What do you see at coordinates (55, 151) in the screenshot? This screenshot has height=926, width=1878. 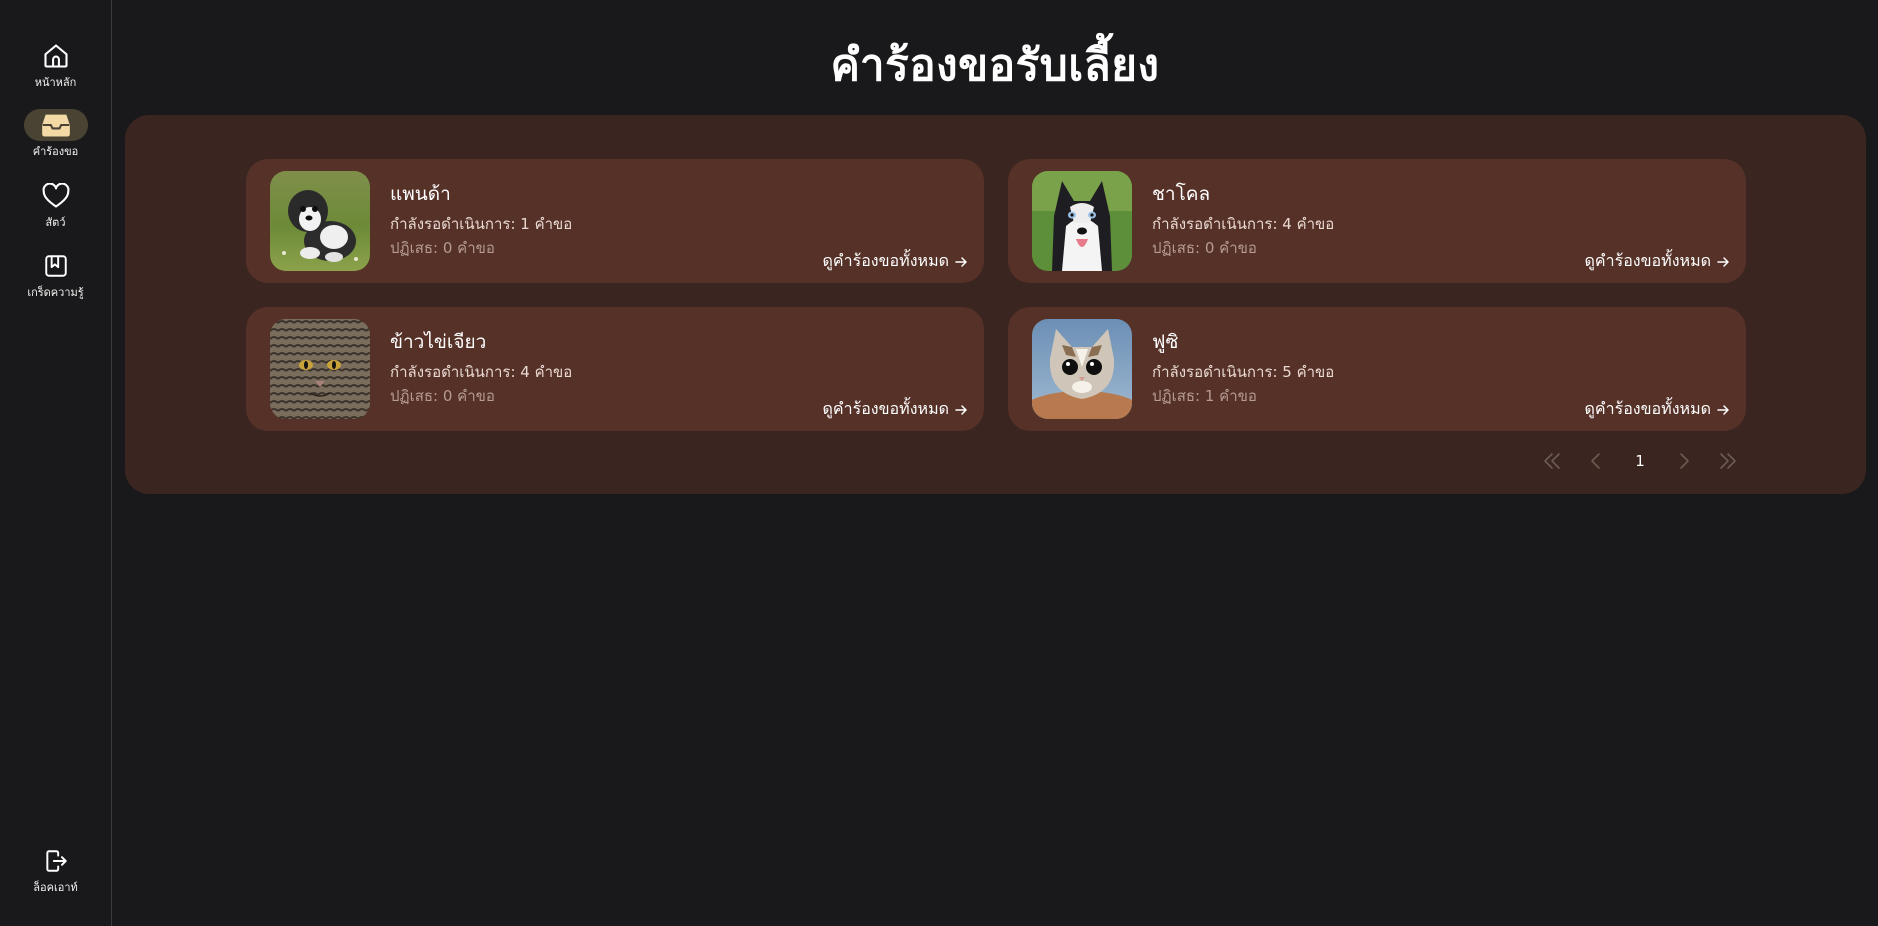 I see `sidebar-item-label: คำร้องขอ` at bounding box center [55, 151].